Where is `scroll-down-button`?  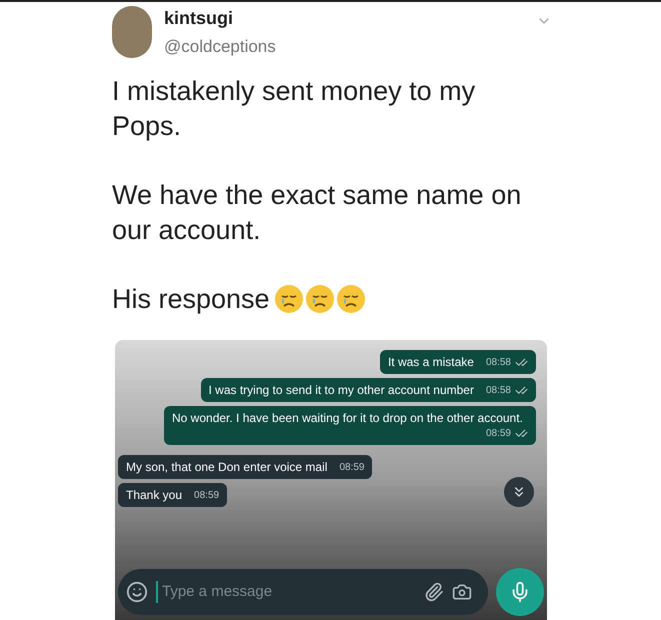 scroll-down-button is located at coordinates (519, 492).